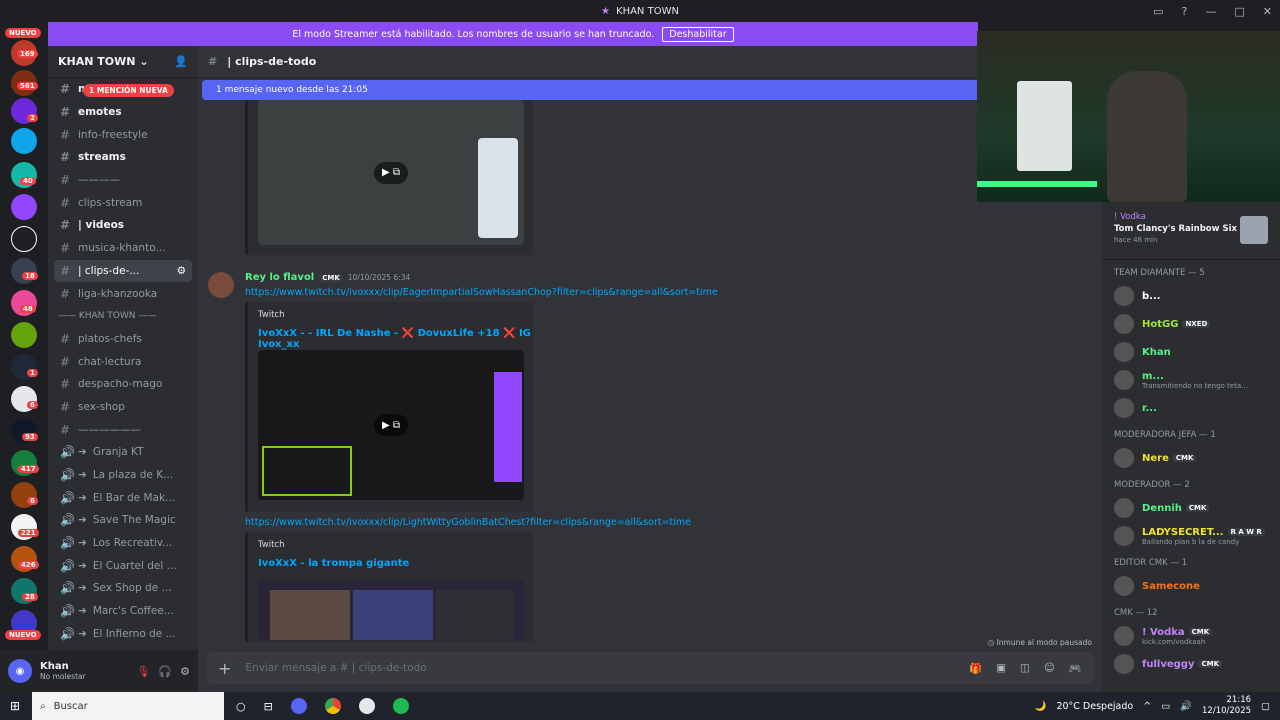 Image resolution: width=1280 pixels, height=720 pixels. I want to click on member-item: Khan, so click(1191, 352).